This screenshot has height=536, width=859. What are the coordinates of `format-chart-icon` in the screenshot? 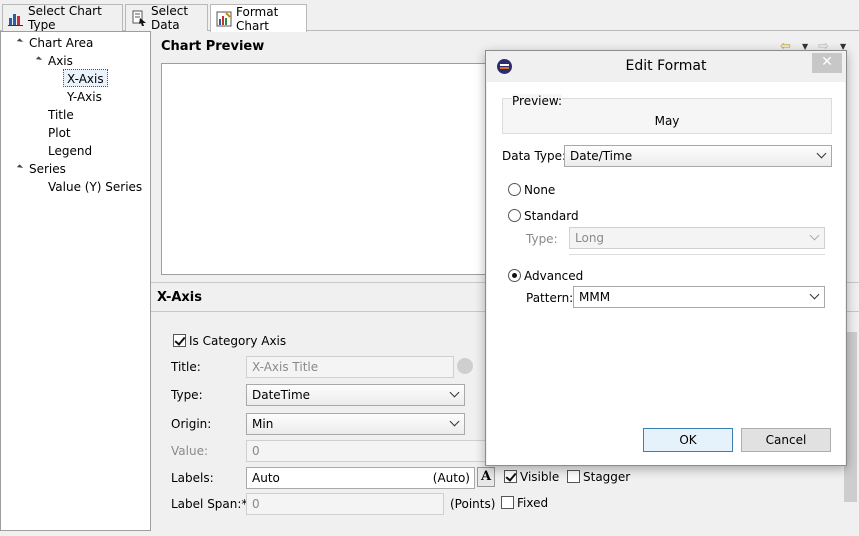 It's located at (224, 19).